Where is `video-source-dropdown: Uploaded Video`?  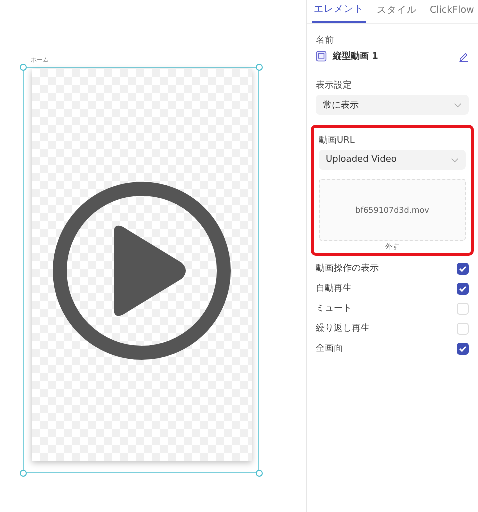
video-source-dropdown: Uploaded Video is located at coordinates (392, 160).